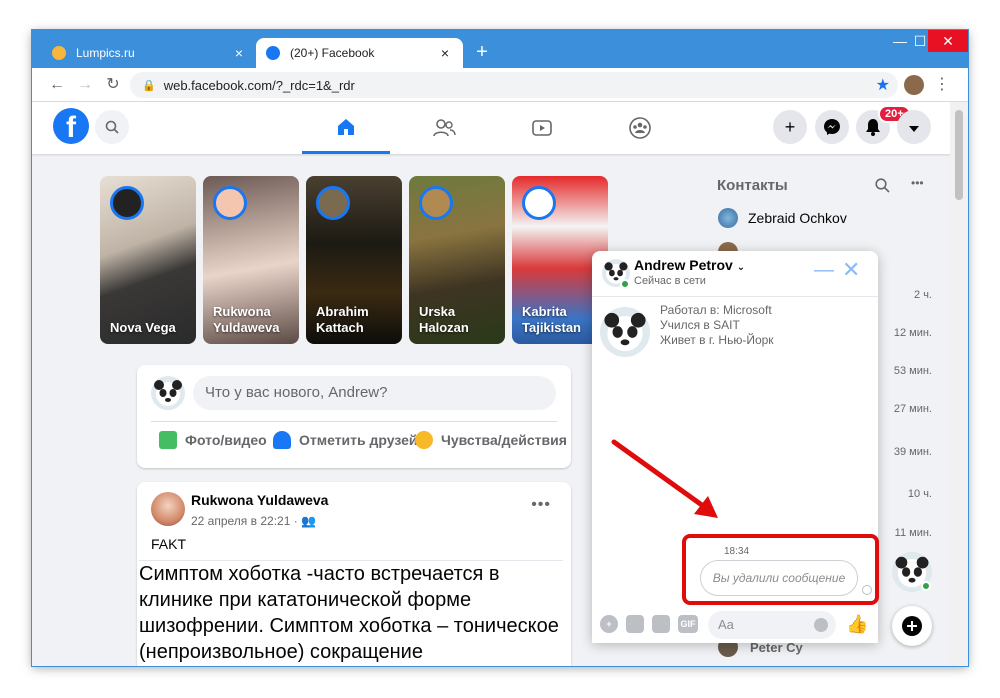 Image resolution: width=1000 pixels, height=698 pixels. Describe the element at coordinates (912, 333) in the screenshot. I see `contact-time: 12 мин.` at that location.